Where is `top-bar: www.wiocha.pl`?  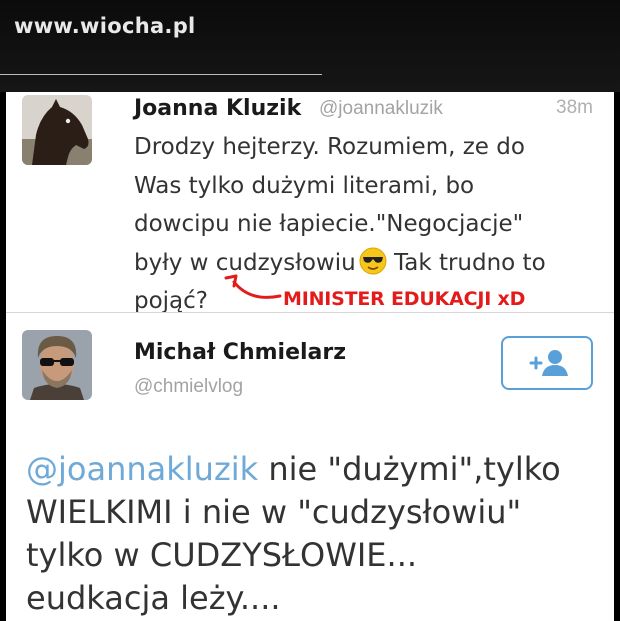 top-bar: www.wiocha.pl is located at coordinates (310, 46).